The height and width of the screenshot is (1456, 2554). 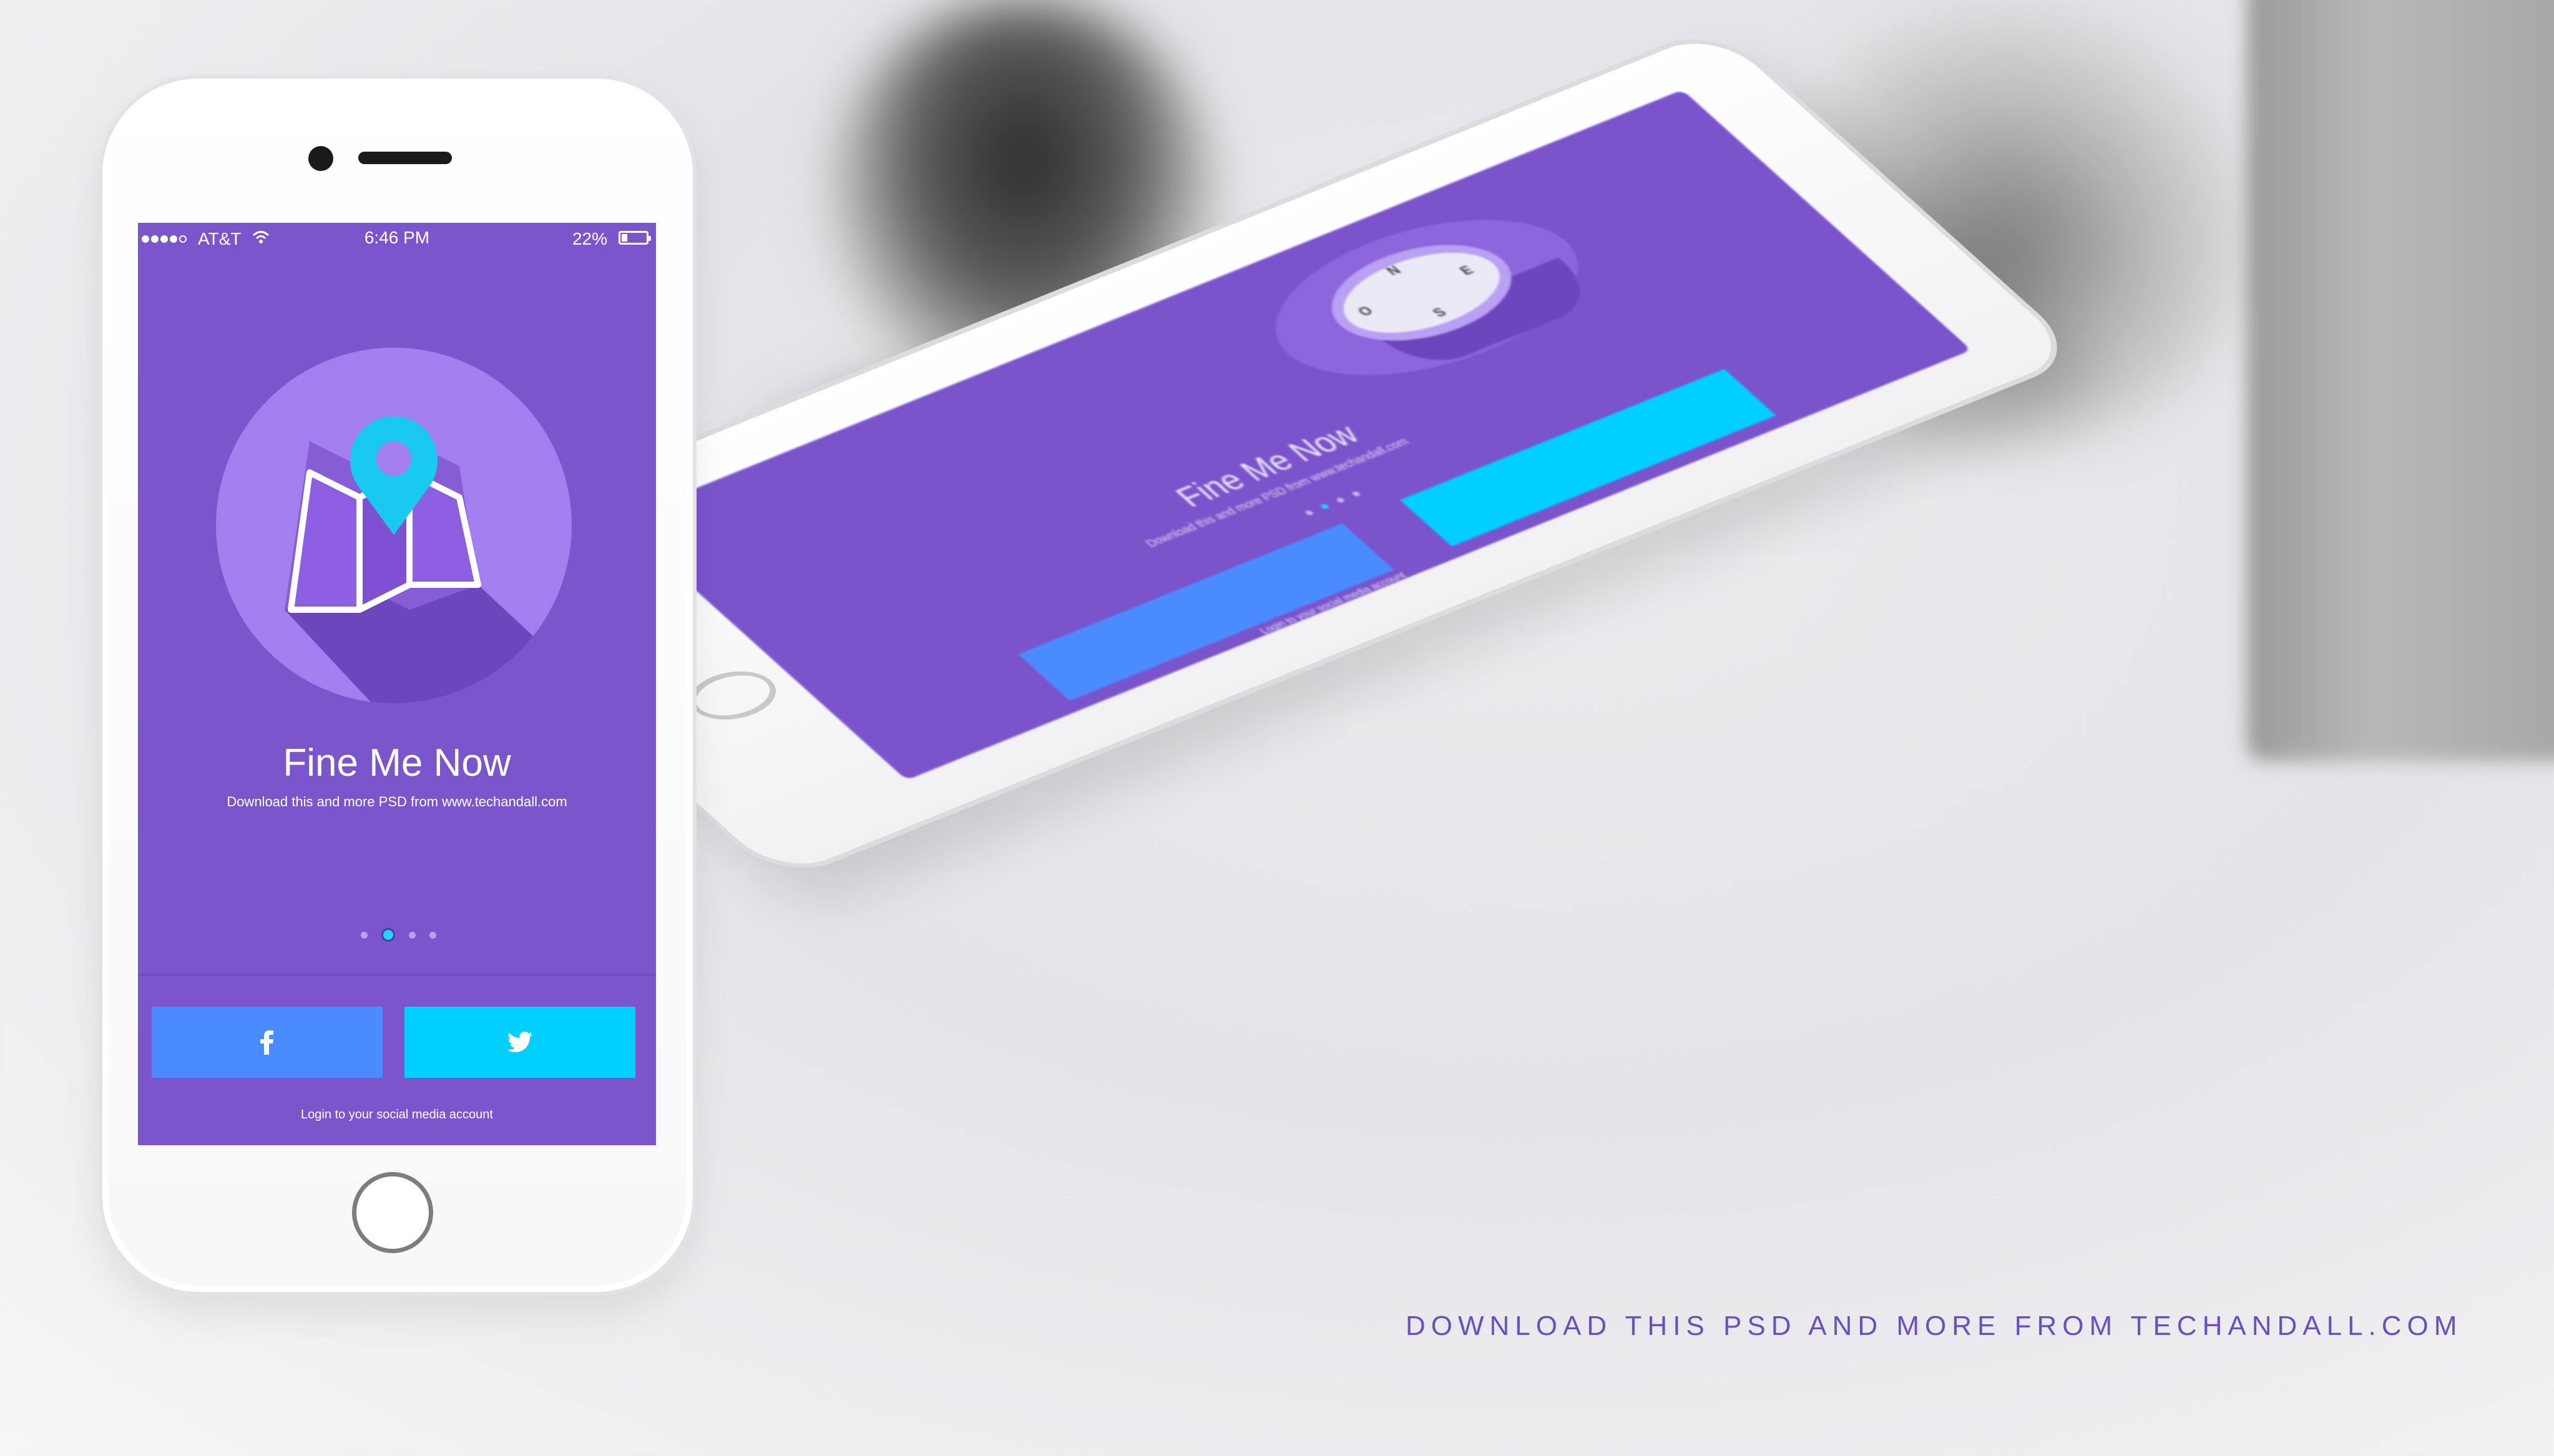 What do you see at coordinates (321, 158) in the screenshot?
I see `front-camera` at bounding box center [321, 158].